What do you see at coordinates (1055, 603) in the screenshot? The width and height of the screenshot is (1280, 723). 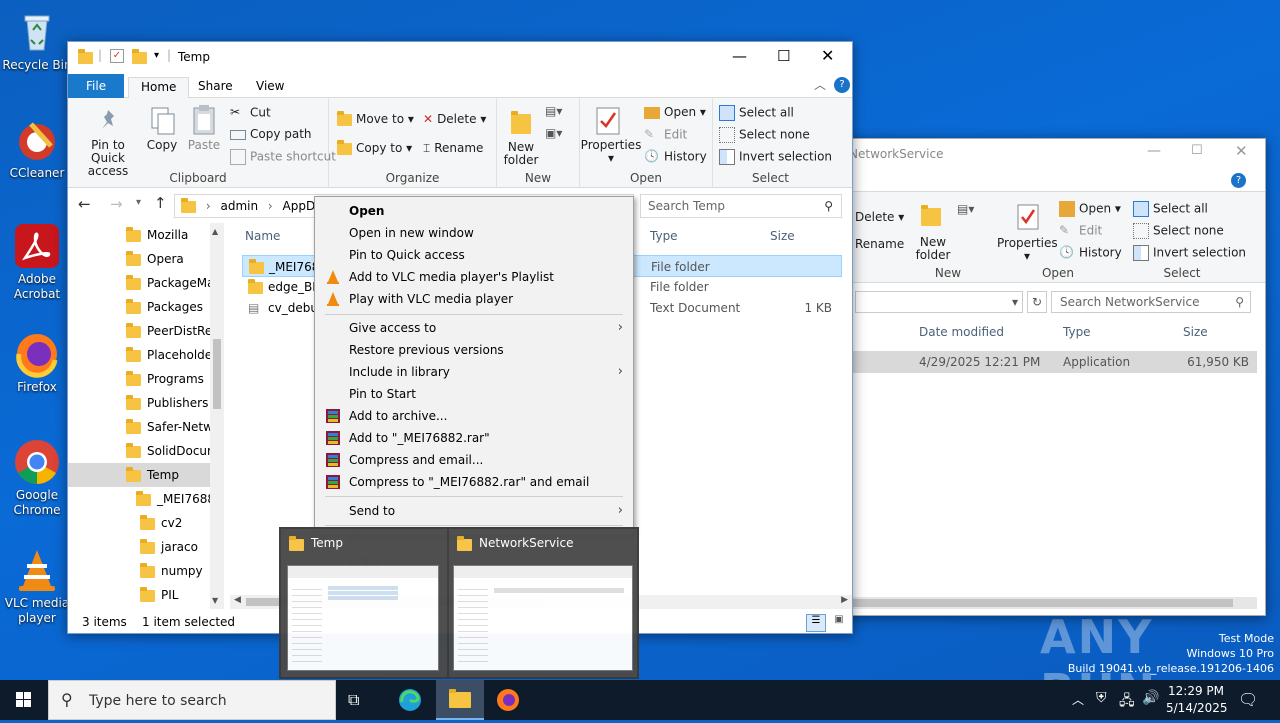 I see `horizontal-scrollbar` at bounding box center [1055, 603].